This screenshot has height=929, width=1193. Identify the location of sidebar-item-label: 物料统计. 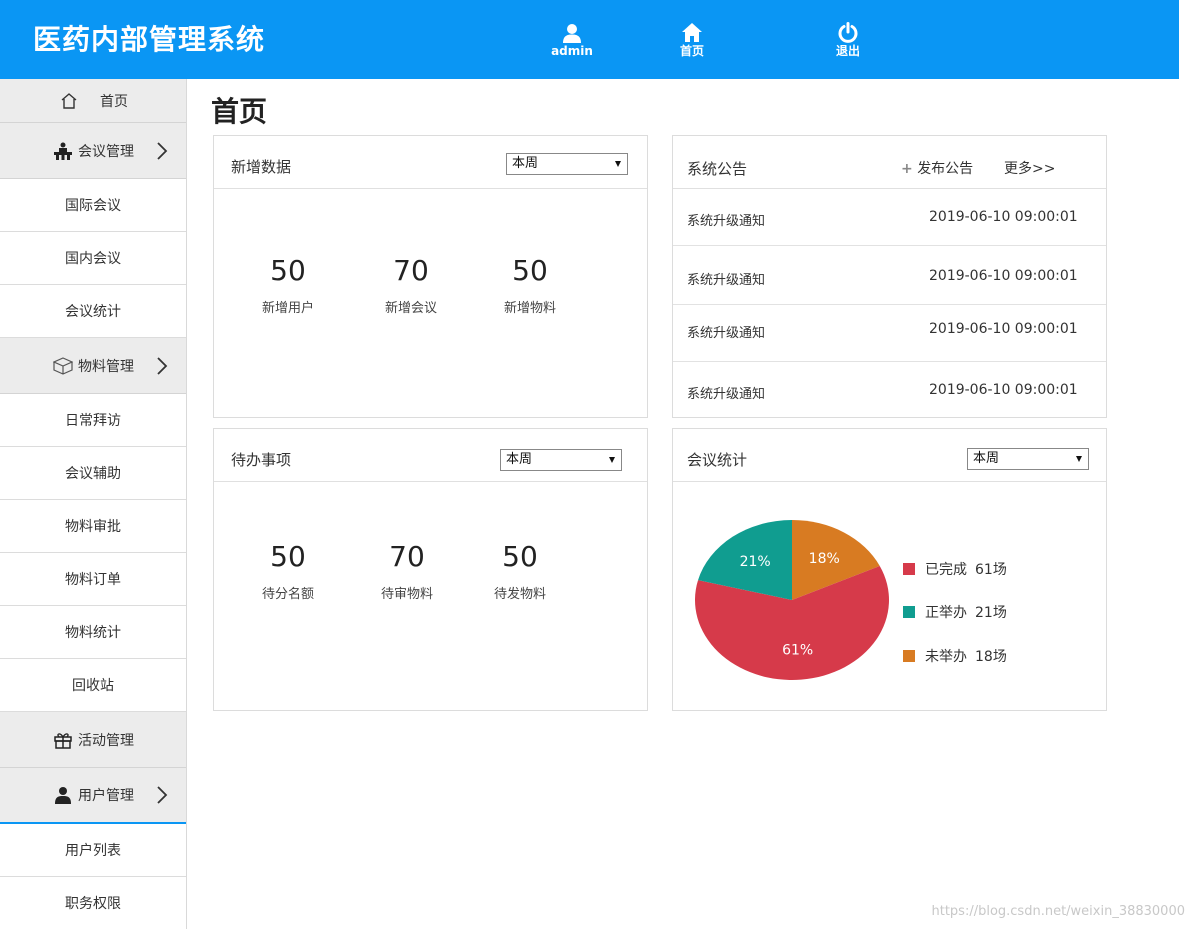
(93, 633).